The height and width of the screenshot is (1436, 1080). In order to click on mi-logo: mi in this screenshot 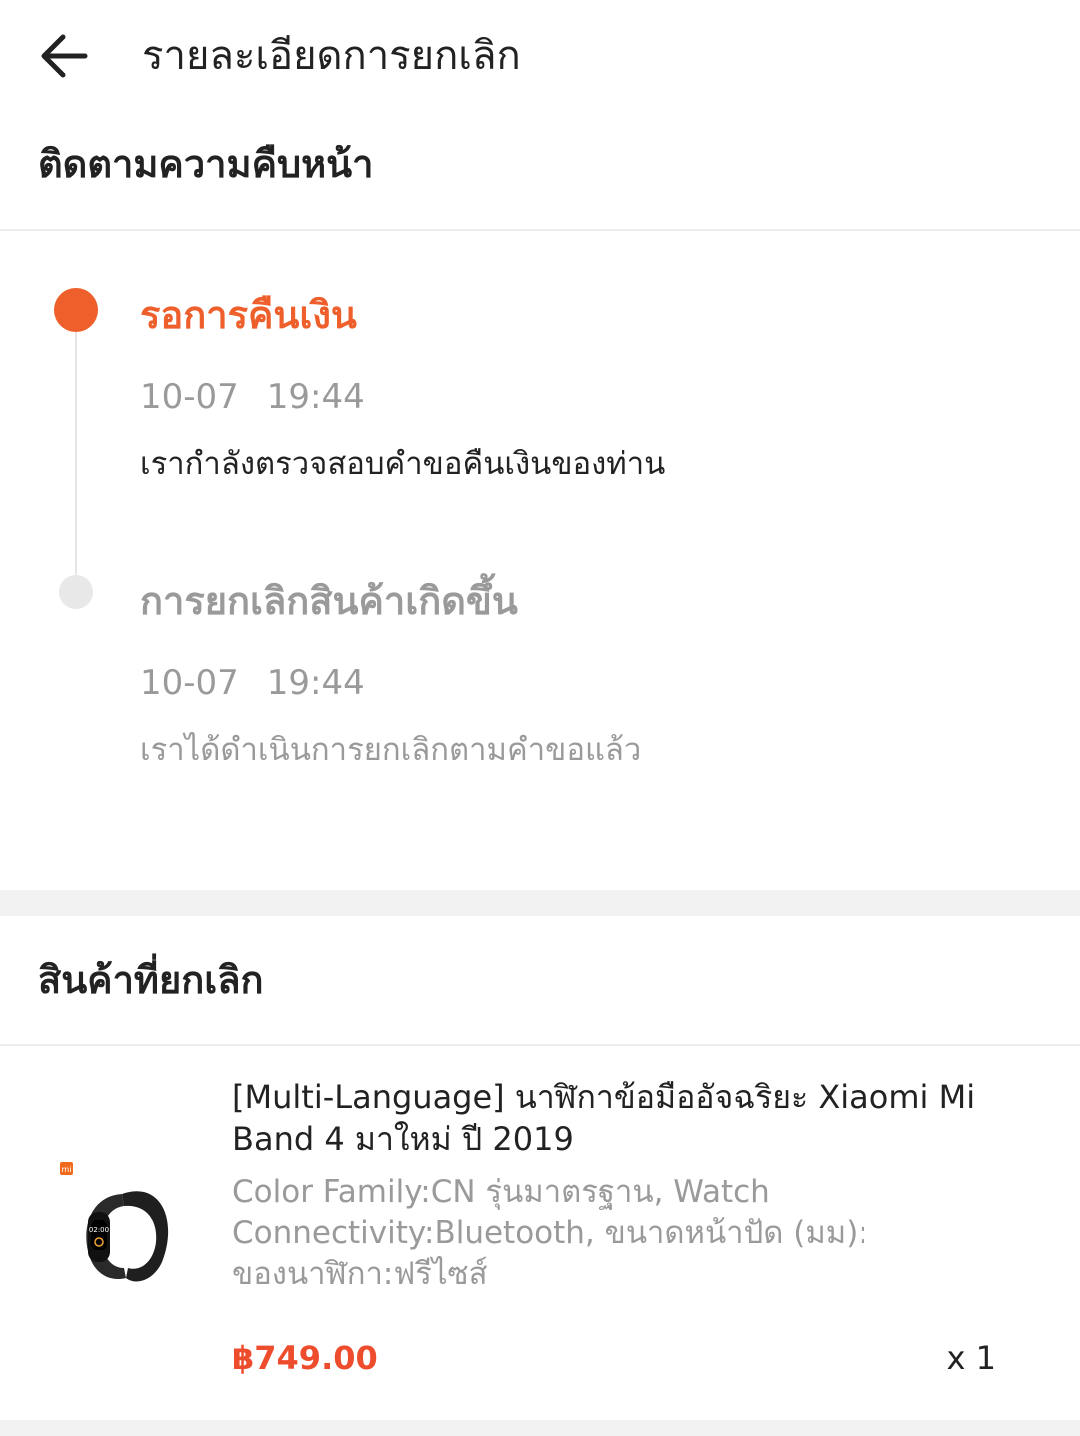, I will do `click(66, 1169)`.